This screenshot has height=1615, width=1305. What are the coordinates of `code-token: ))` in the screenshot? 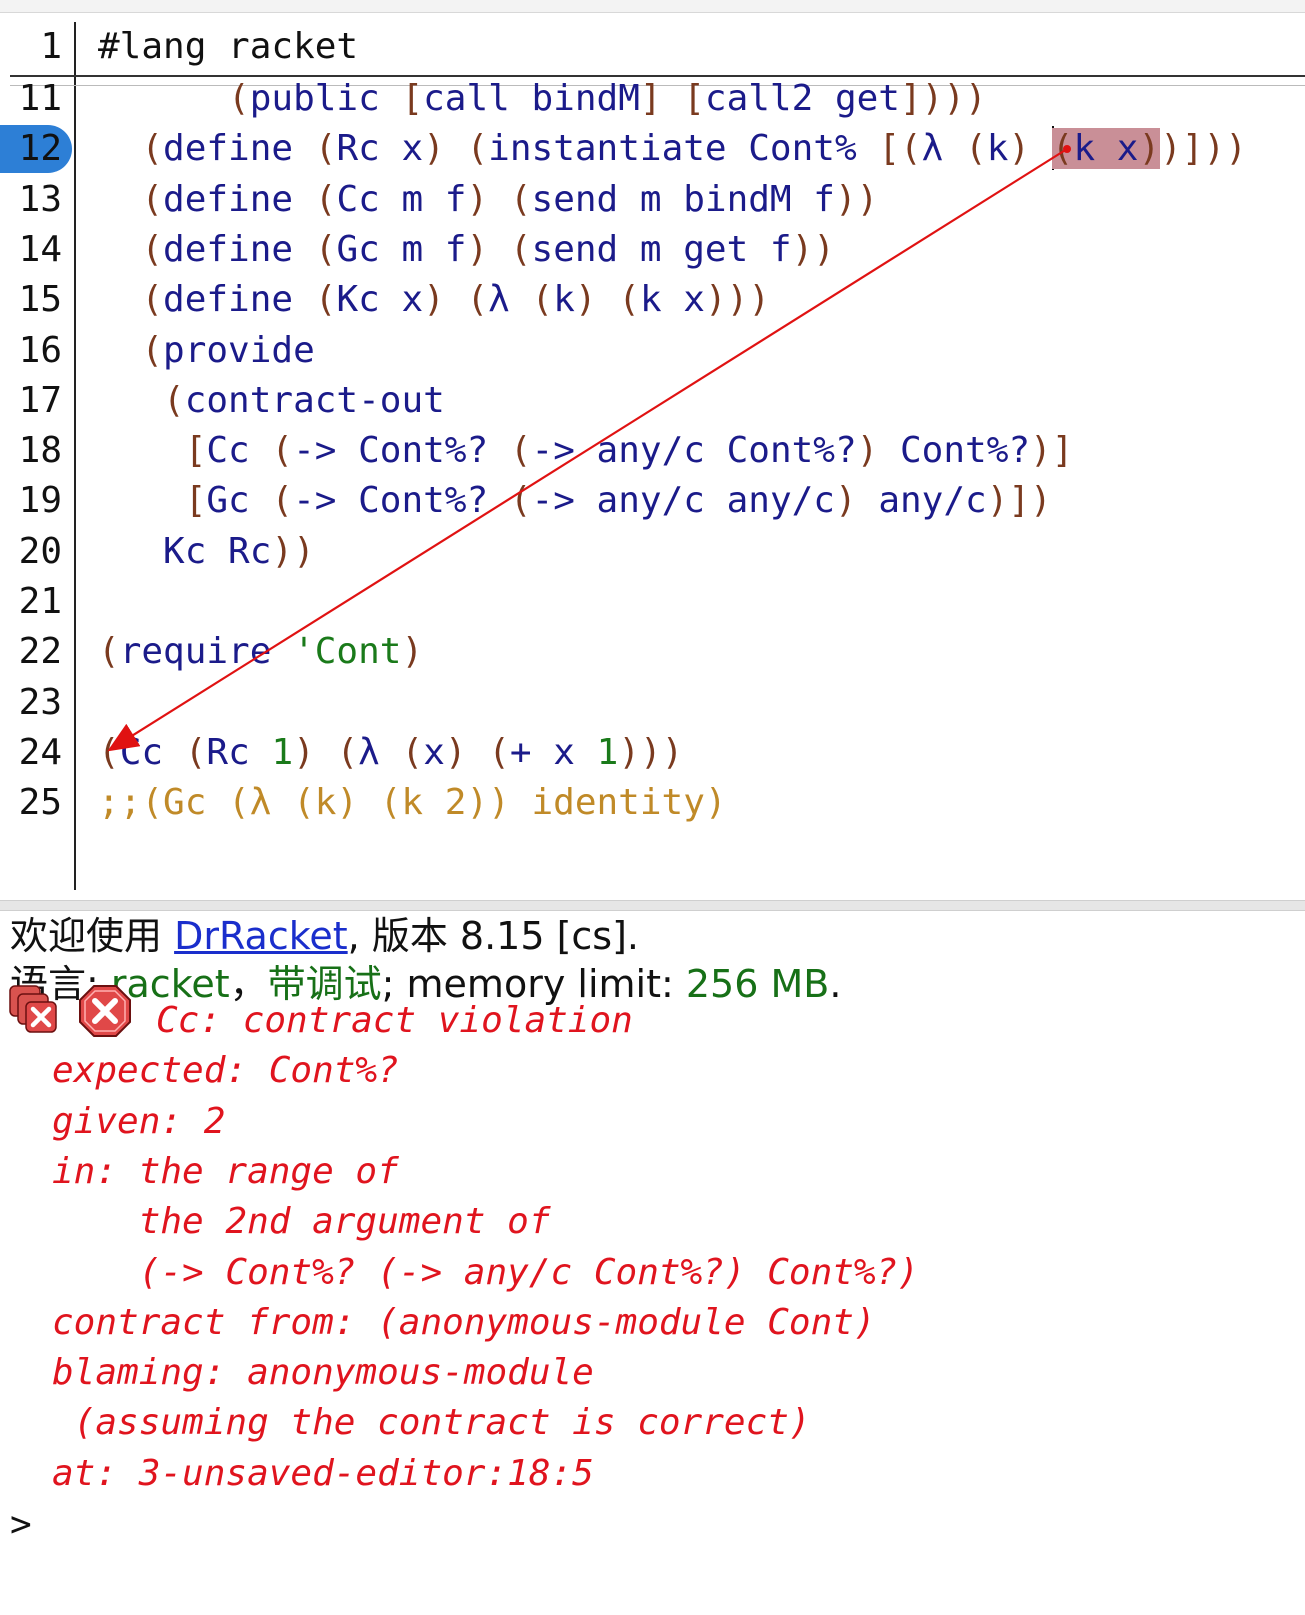 It's located at (293, 551).